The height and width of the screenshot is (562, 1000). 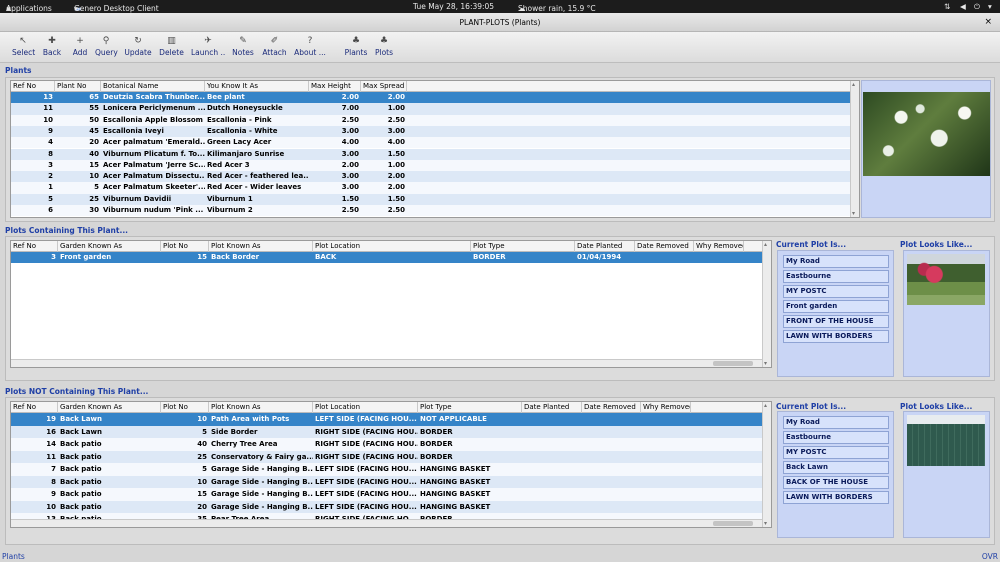 I want to click on table-cell: Back patio, so click(x=81, y=481).